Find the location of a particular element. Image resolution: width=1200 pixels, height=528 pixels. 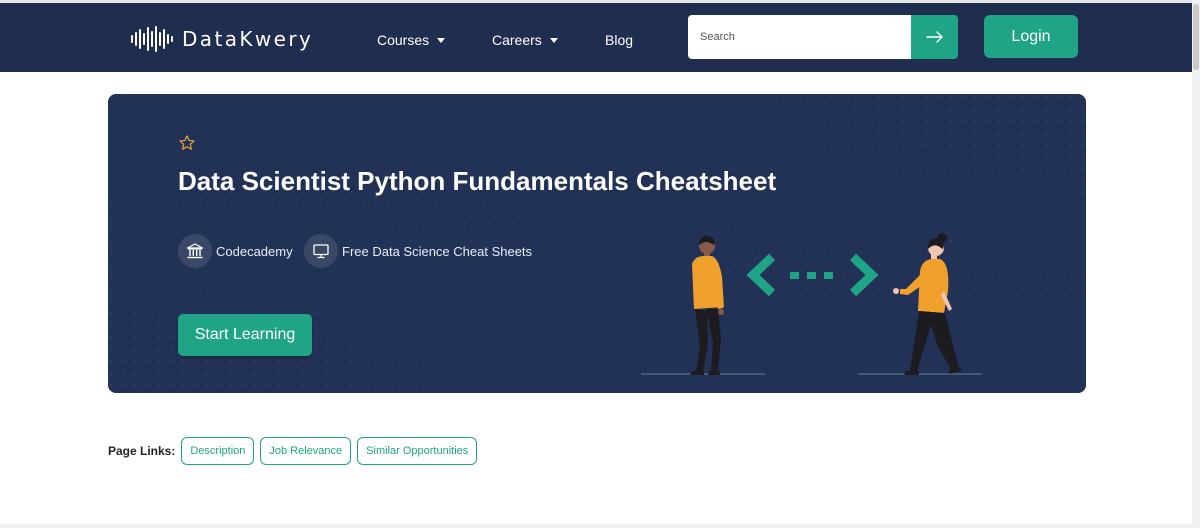

nav-courses-label: Courses is located at coordinates (403, 40).